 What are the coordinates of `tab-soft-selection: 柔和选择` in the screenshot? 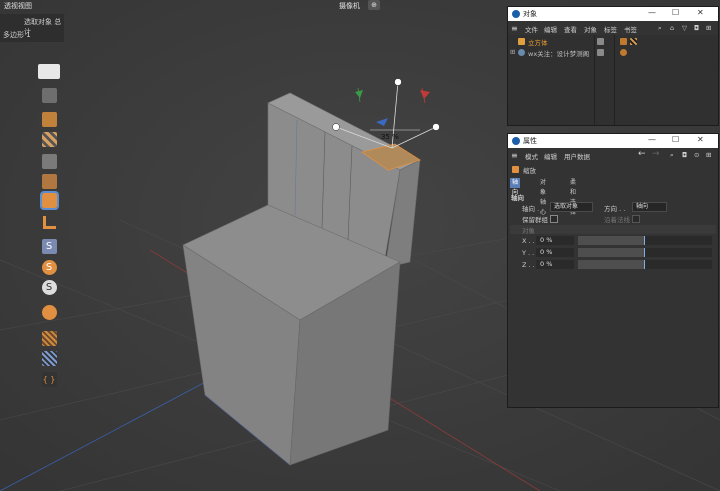 It's located at (573, 197).